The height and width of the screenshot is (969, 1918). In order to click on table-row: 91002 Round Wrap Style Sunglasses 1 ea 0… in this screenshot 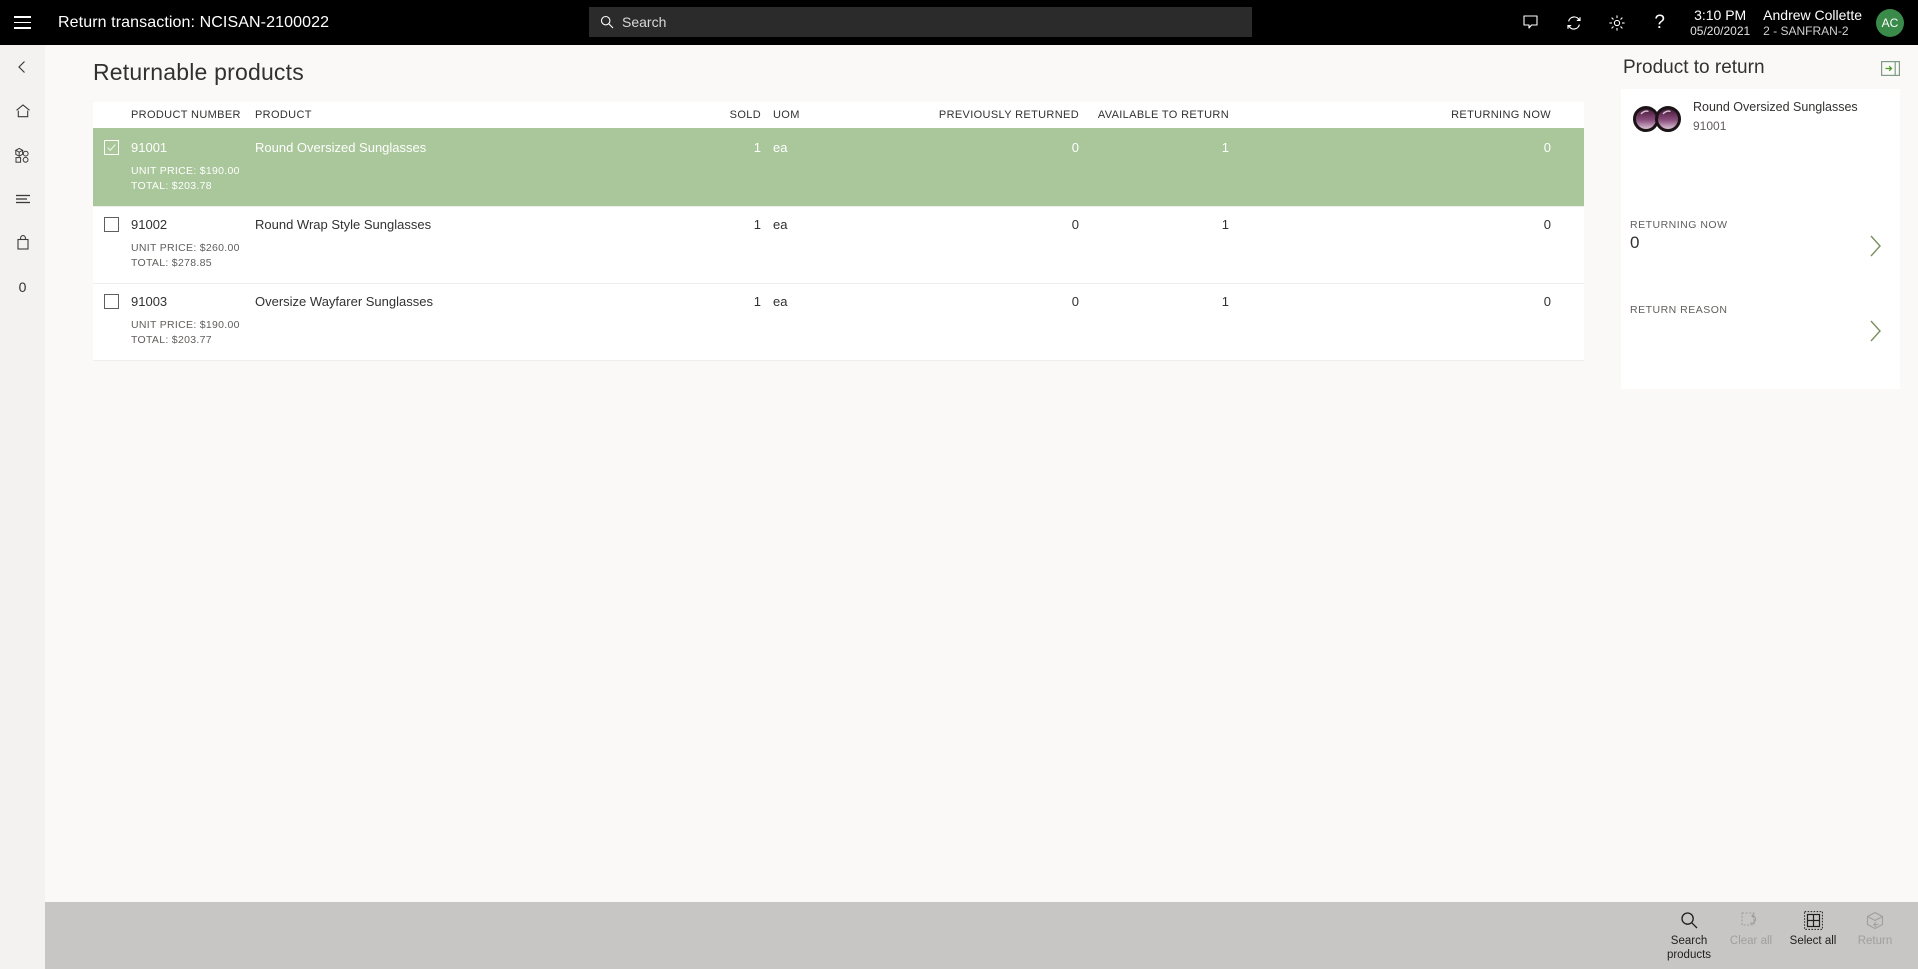, I will do `click(838, 245)`.